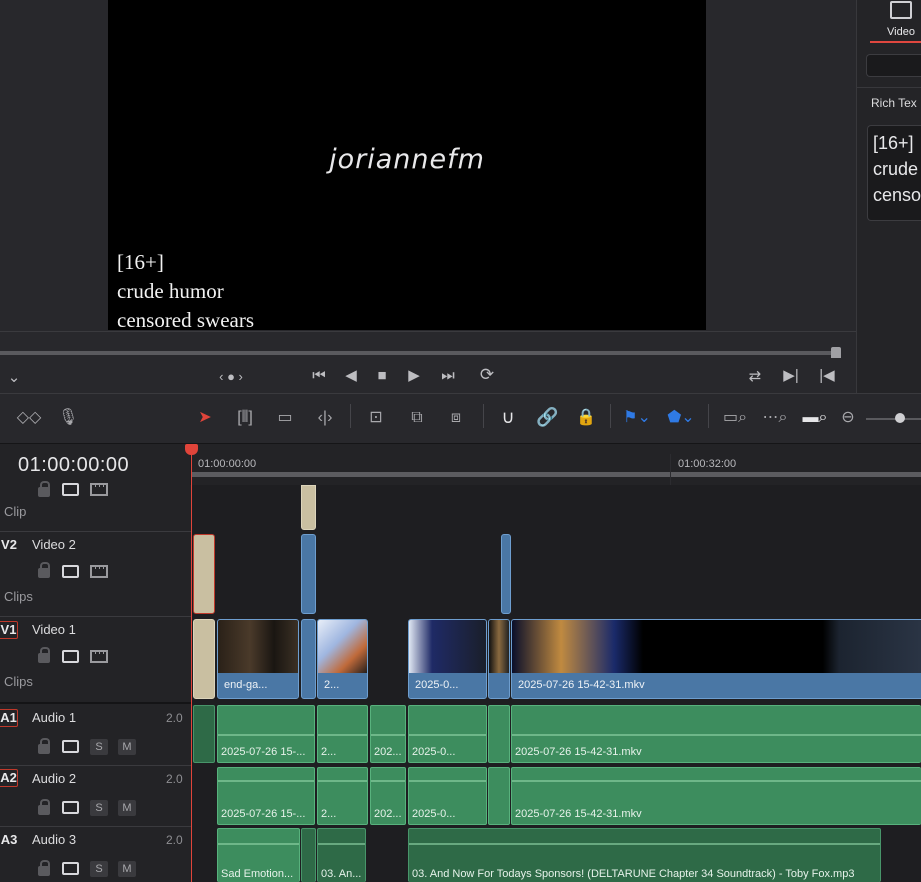  I want to click on playhead-line, so click(191, 666).